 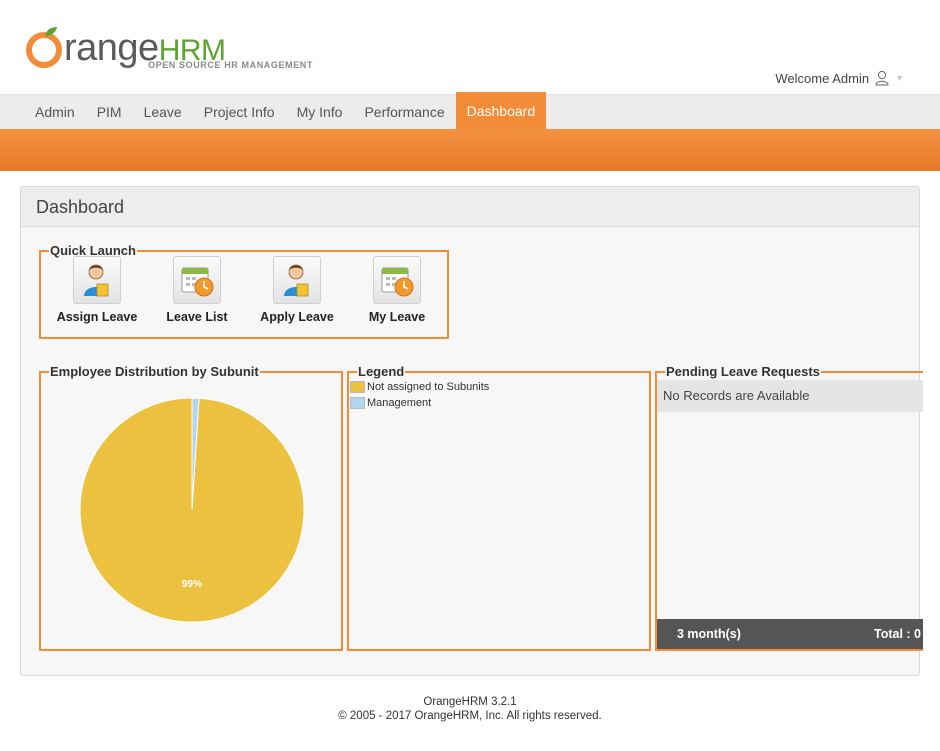 I want to click on quick-launch-label: My Leave, so click(x=397, y=317).